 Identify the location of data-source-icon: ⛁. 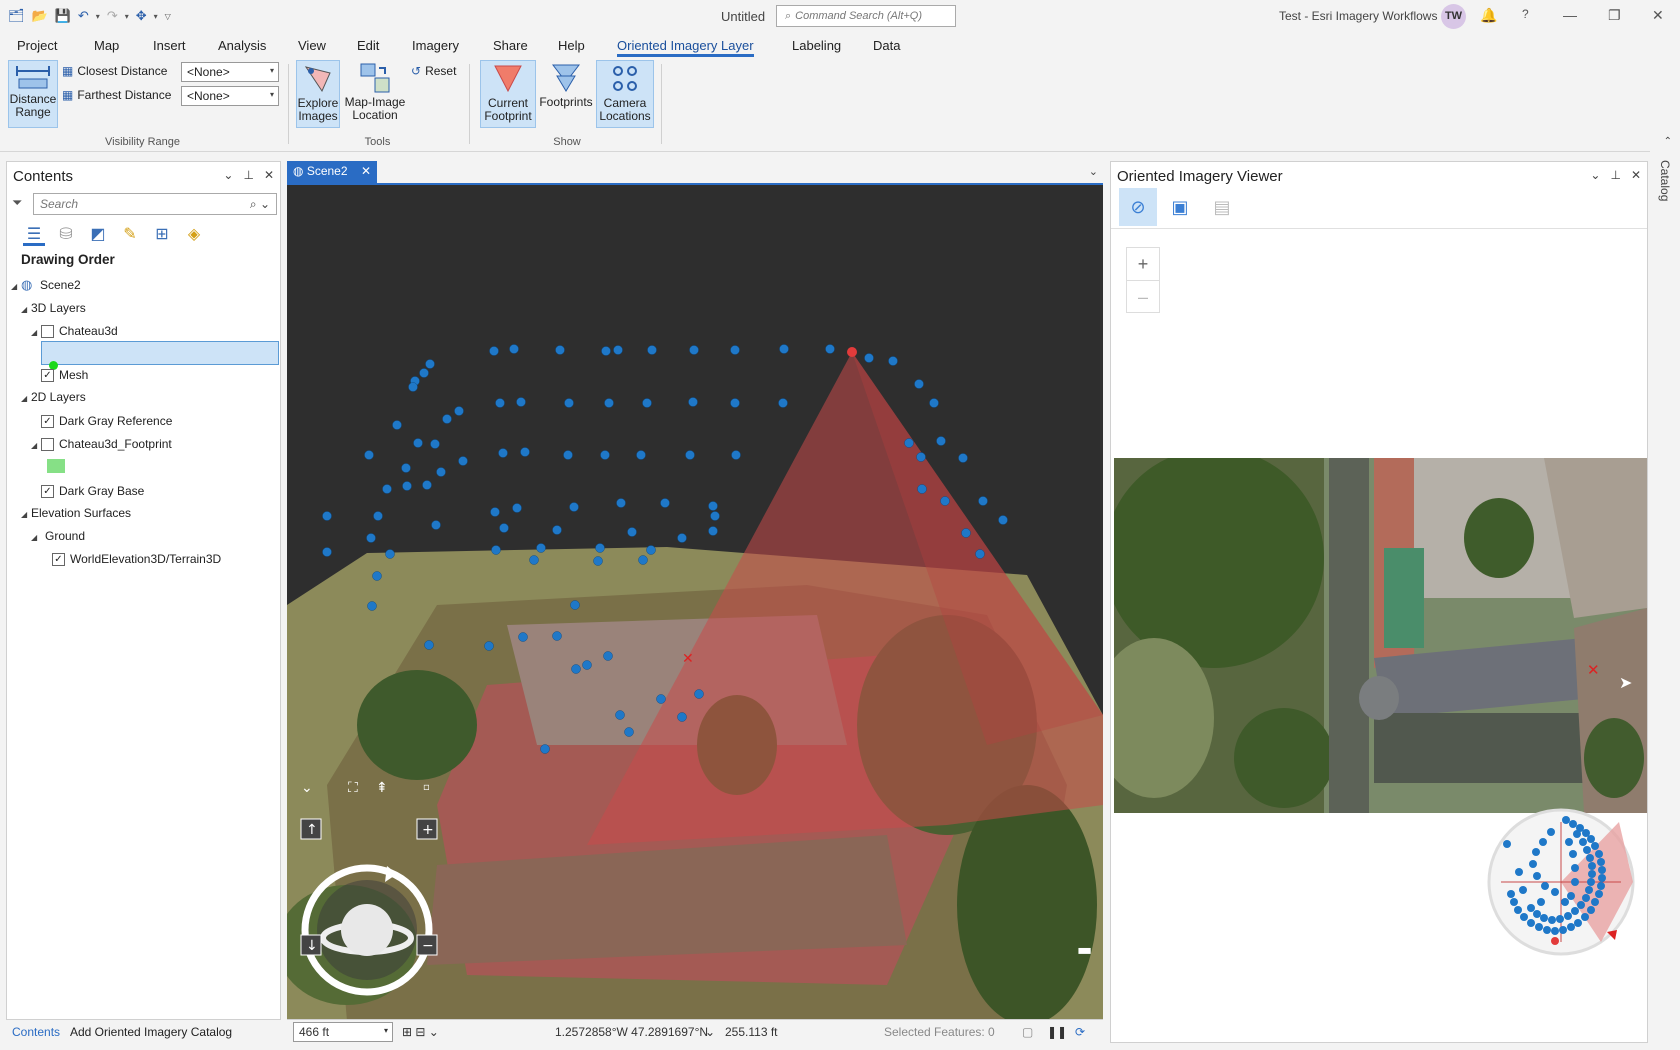
(66, 235).